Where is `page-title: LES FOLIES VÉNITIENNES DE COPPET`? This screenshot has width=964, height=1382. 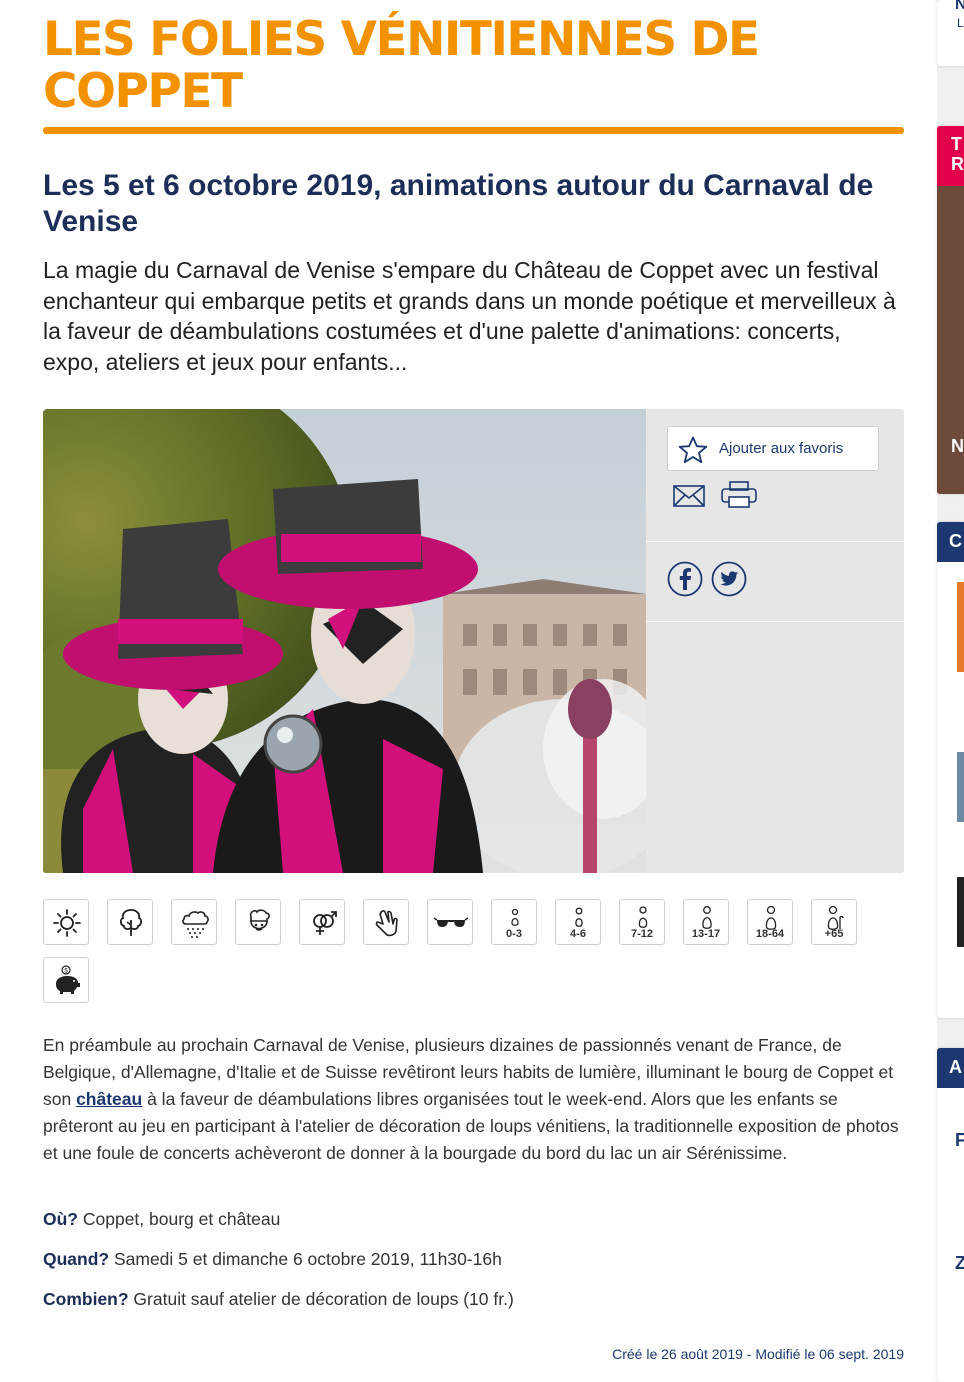
page-title: LES FOLIES VÉNITIENNES DE COPPET is located at coordinates (401, 65).